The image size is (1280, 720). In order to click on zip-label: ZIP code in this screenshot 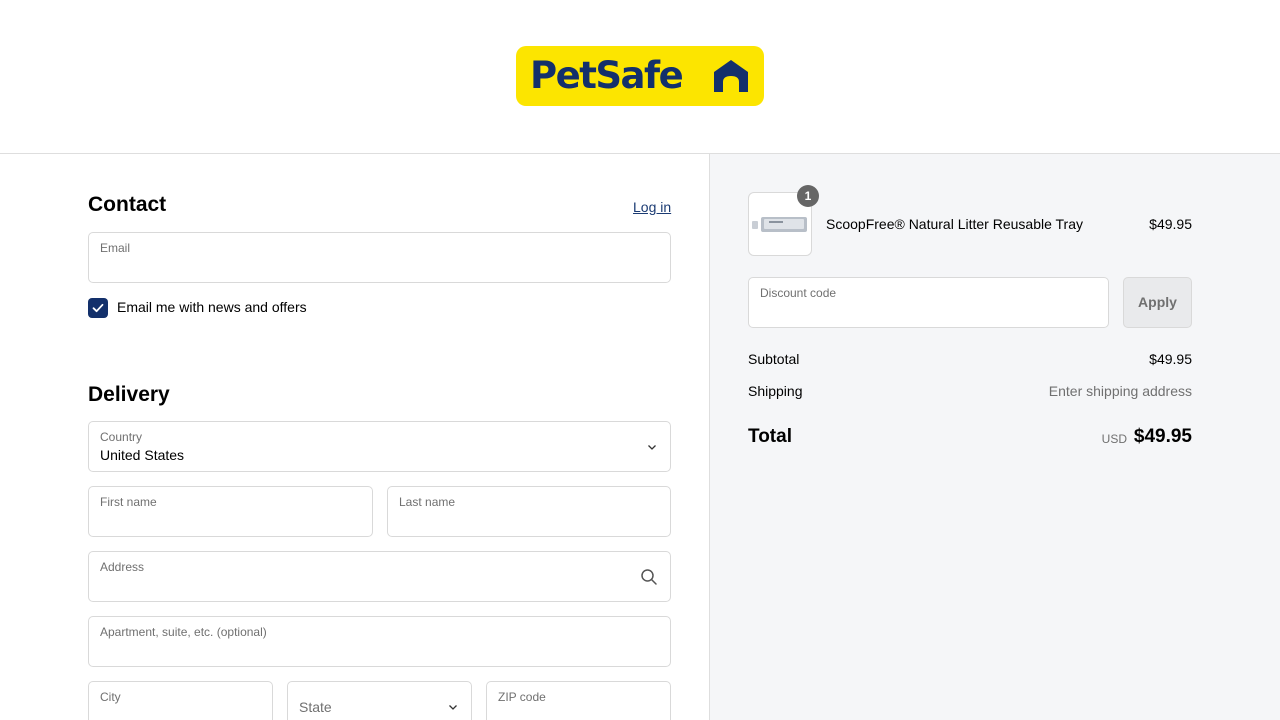, I will do `click(522, 697)`.